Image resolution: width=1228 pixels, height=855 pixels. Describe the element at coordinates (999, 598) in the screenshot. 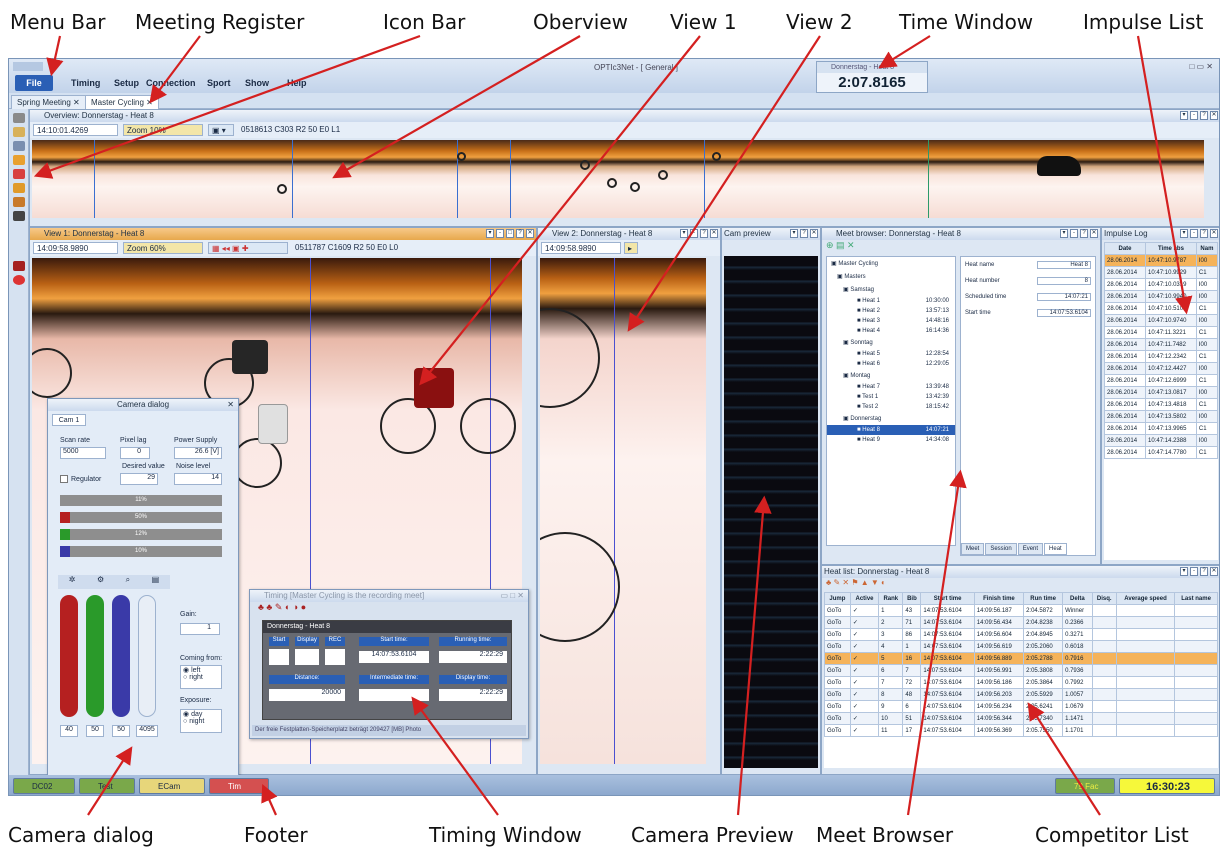

I see `column-header: Finish time` at that location.